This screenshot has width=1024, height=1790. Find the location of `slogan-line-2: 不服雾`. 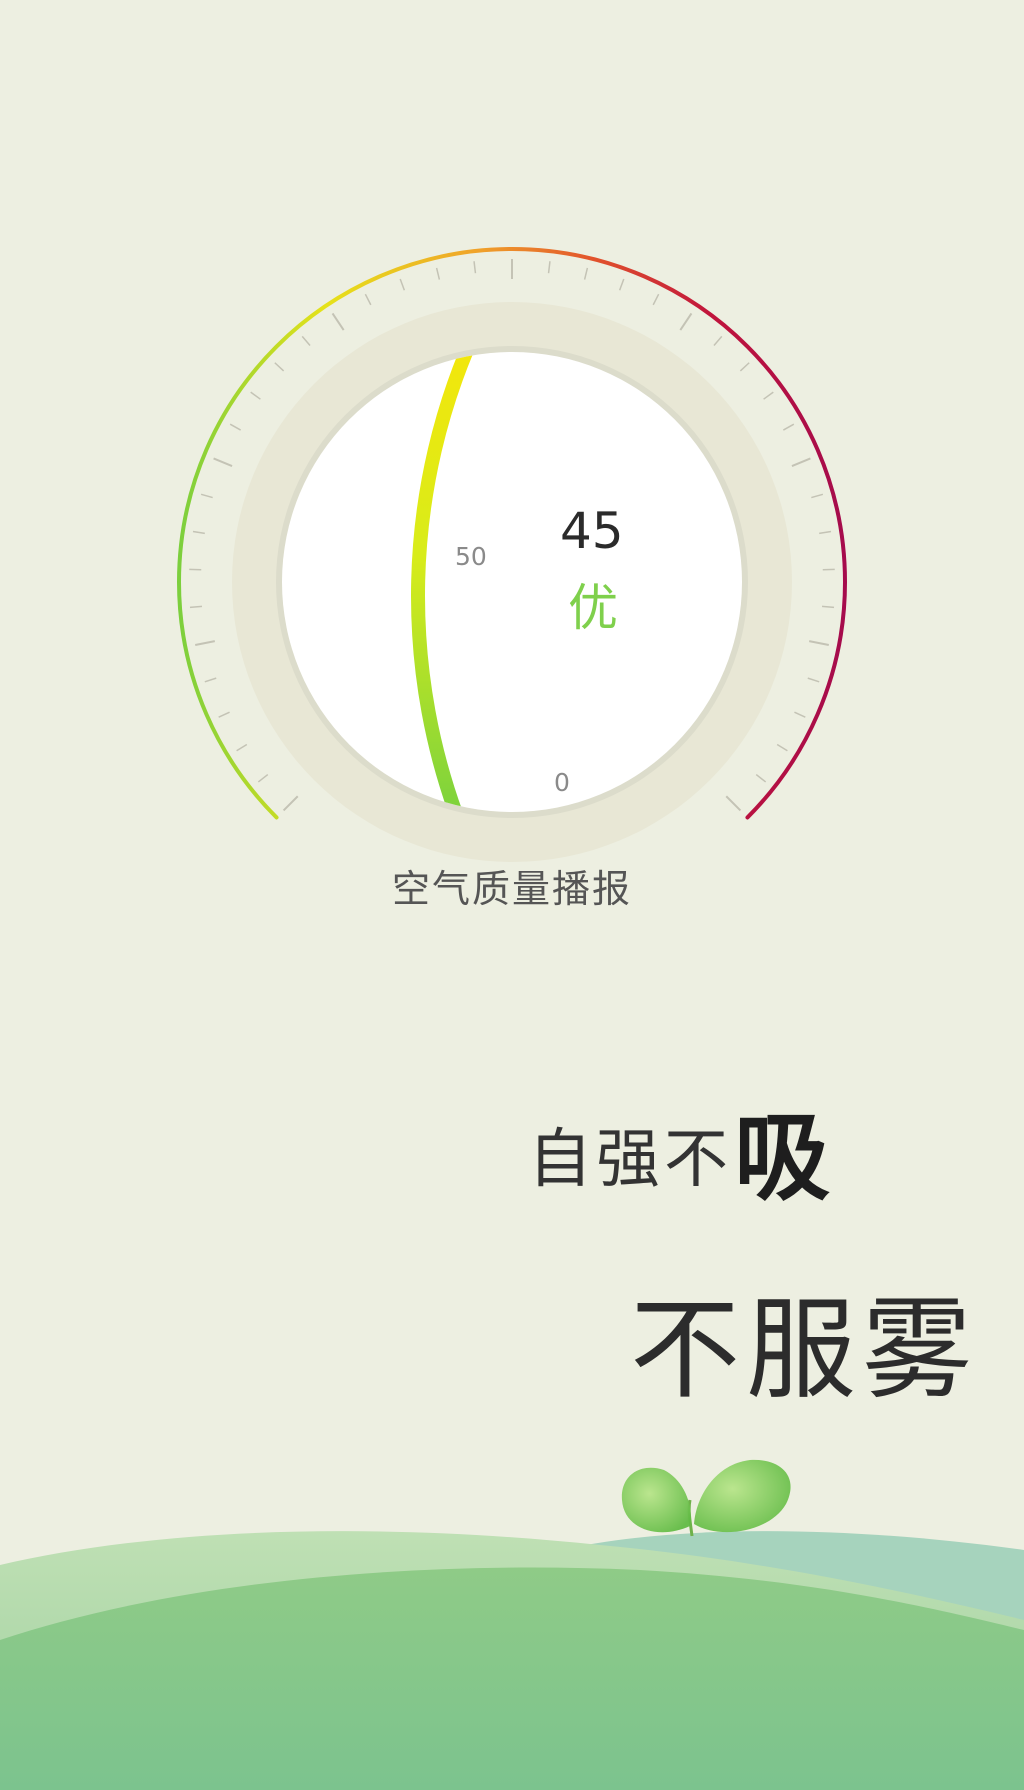

slogan-line-2: 不服雾 is located at coordinates (804, 1350).